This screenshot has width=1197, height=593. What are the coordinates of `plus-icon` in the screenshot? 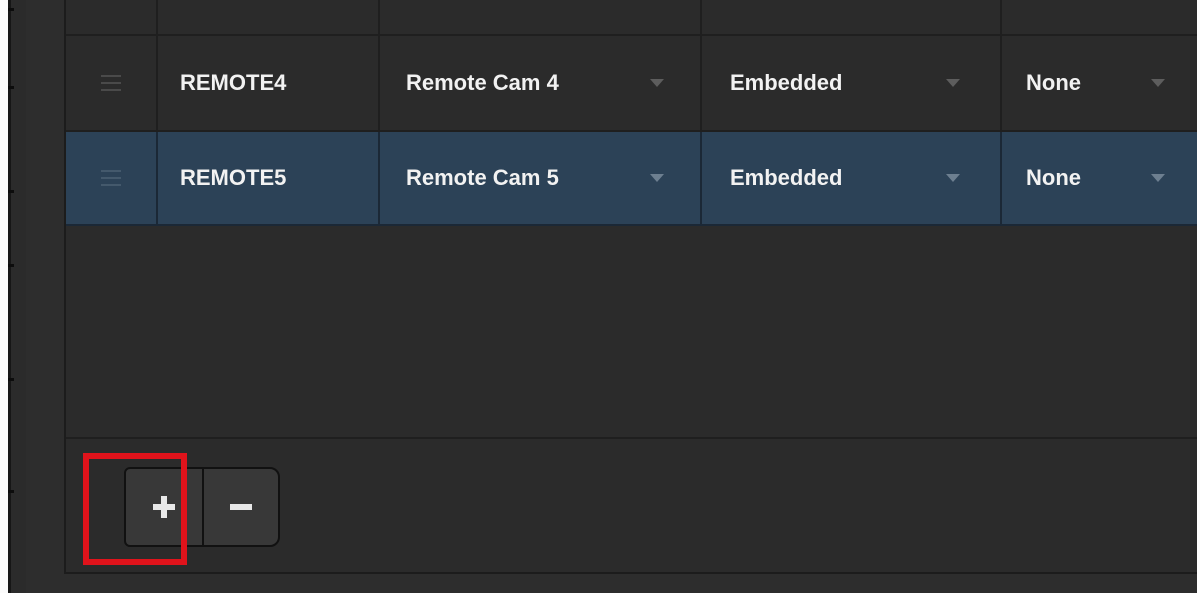 It's located at (164, 507).